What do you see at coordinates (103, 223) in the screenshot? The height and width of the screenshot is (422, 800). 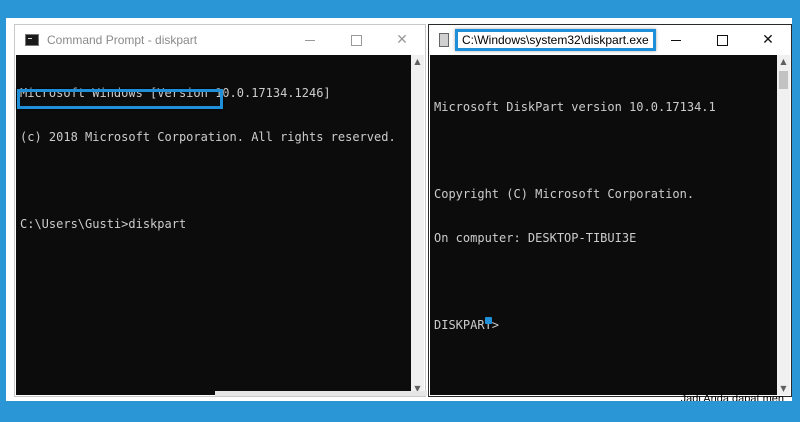 I see `command-line: C:\Users\Gusti>diskpart` at bounding box center [103, 223].